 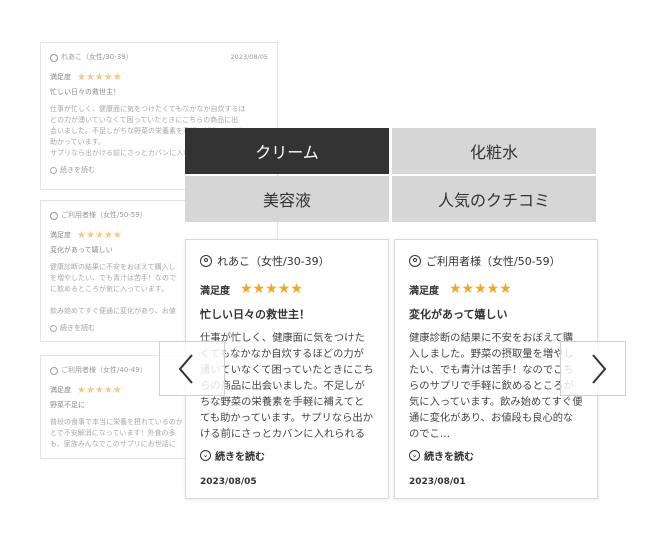 What do you see at coordinates (98, 215) in the screenshot?
I see `background-review-user: ご利用者様（女性/50-59）` at bounding box center [98, 215].